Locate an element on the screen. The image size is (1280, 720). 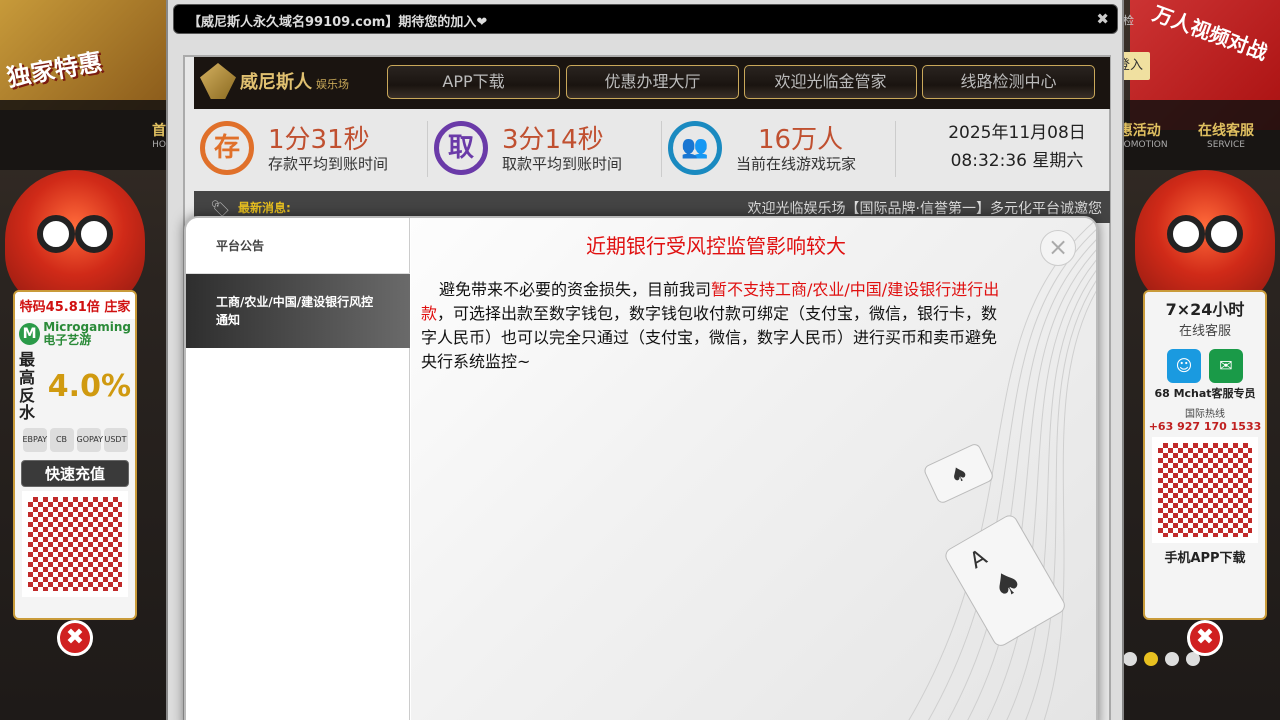
news-label: 最新消息: is located at coordinates (264, 208).